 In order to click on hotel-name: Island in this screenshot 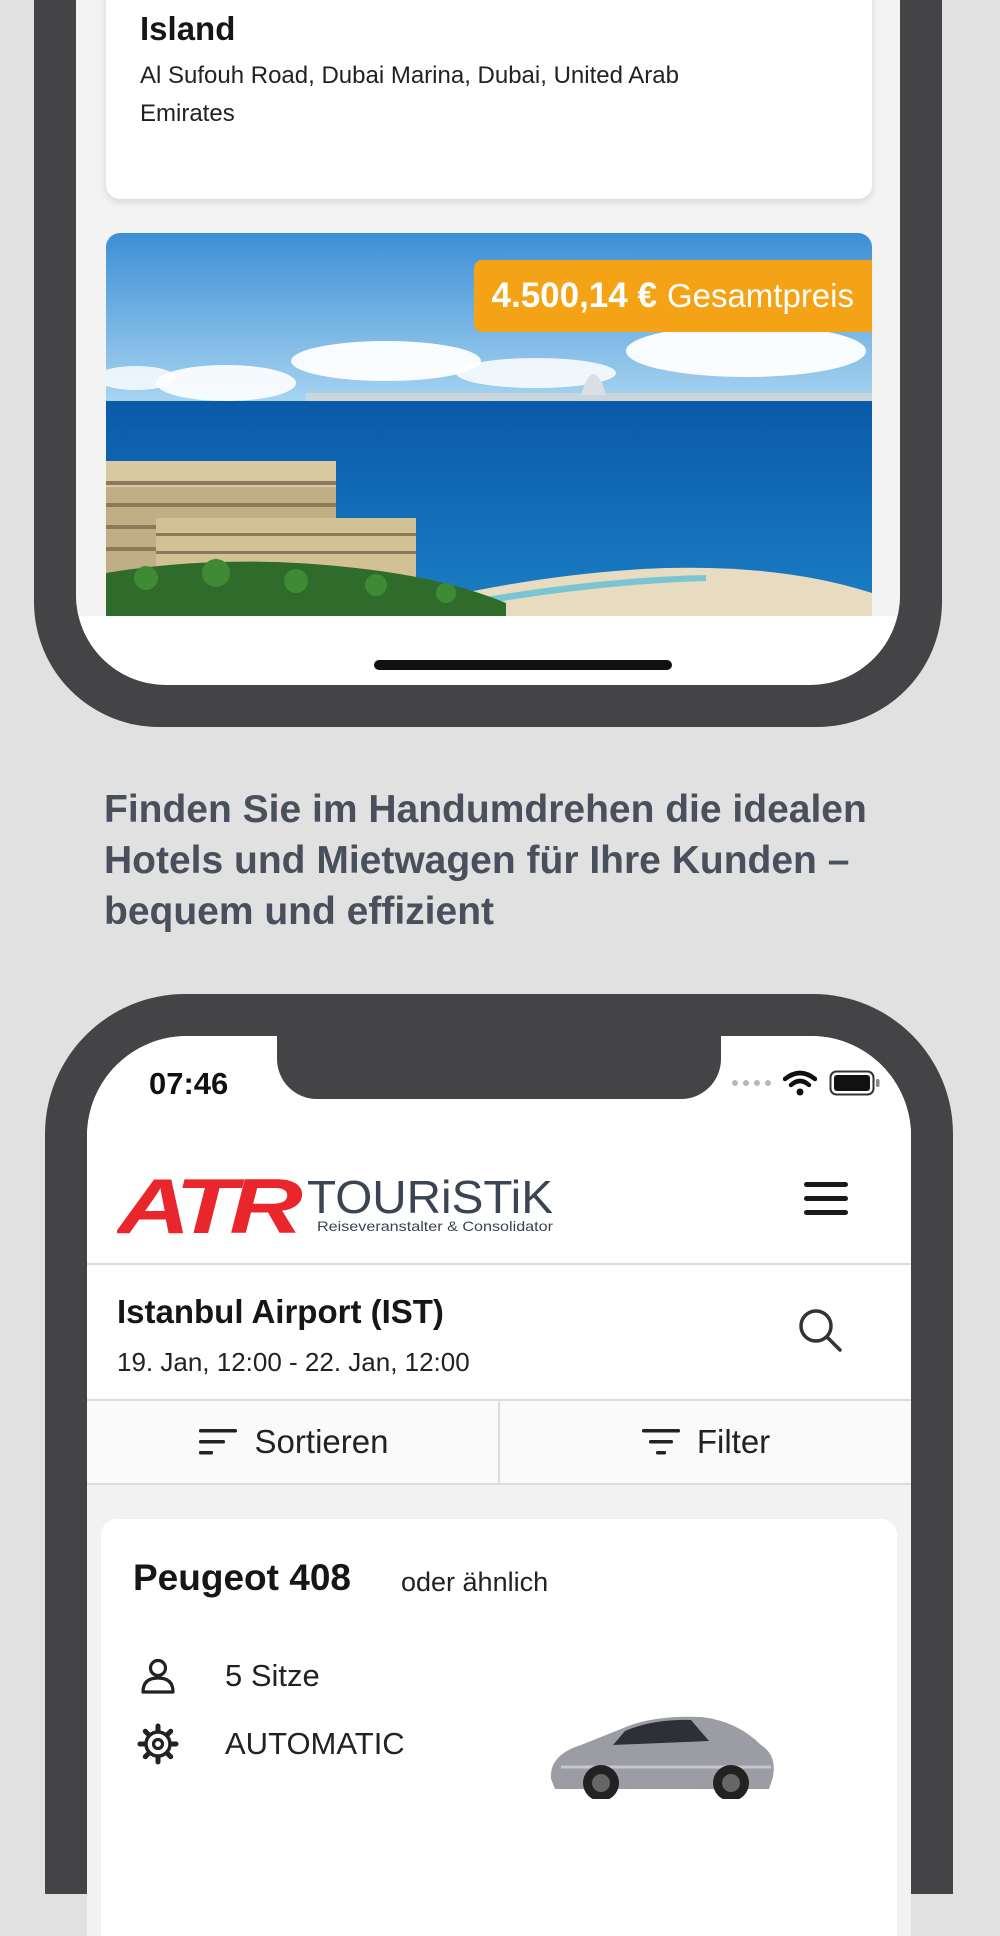, I will do `click(188, 28)`.